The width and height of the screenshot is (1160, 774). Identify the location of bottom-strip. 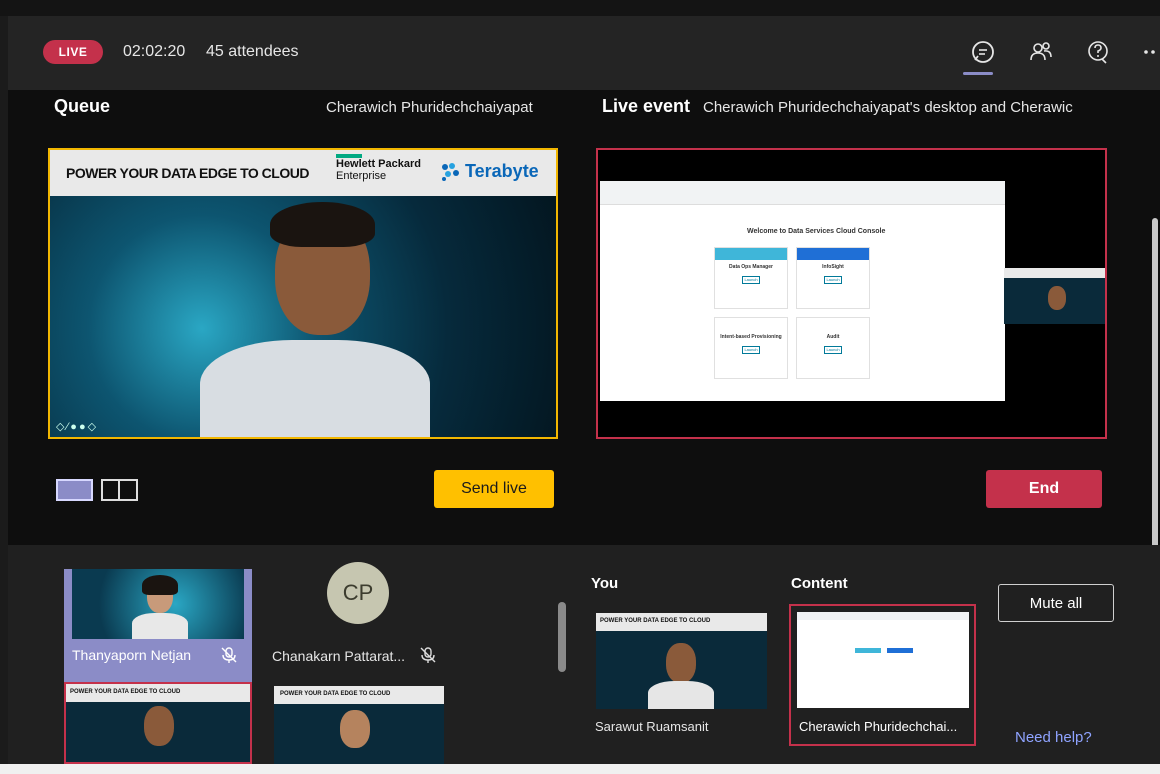
(580, 769).